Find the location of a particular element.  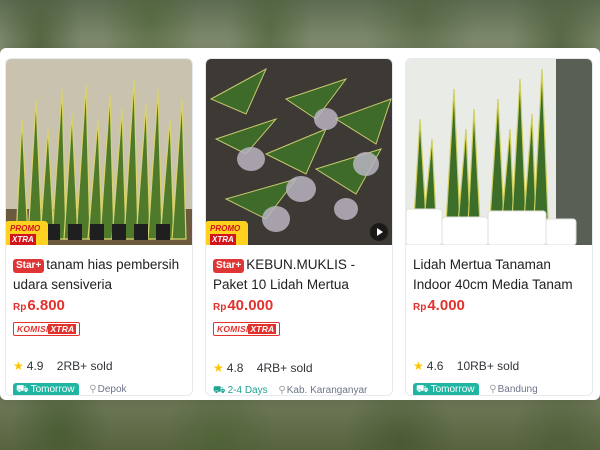

location: ⚲Kab. Karanganyar is located at coordinates (323, 390).